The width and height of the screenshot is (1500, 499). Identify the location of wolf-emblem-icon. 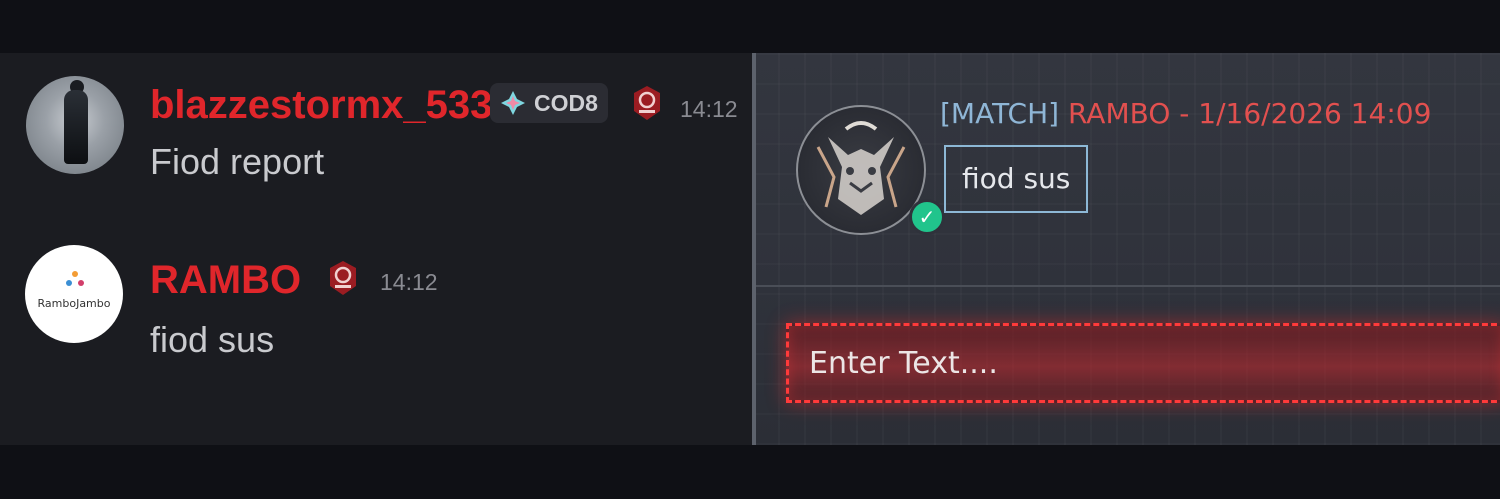
(861, 168).